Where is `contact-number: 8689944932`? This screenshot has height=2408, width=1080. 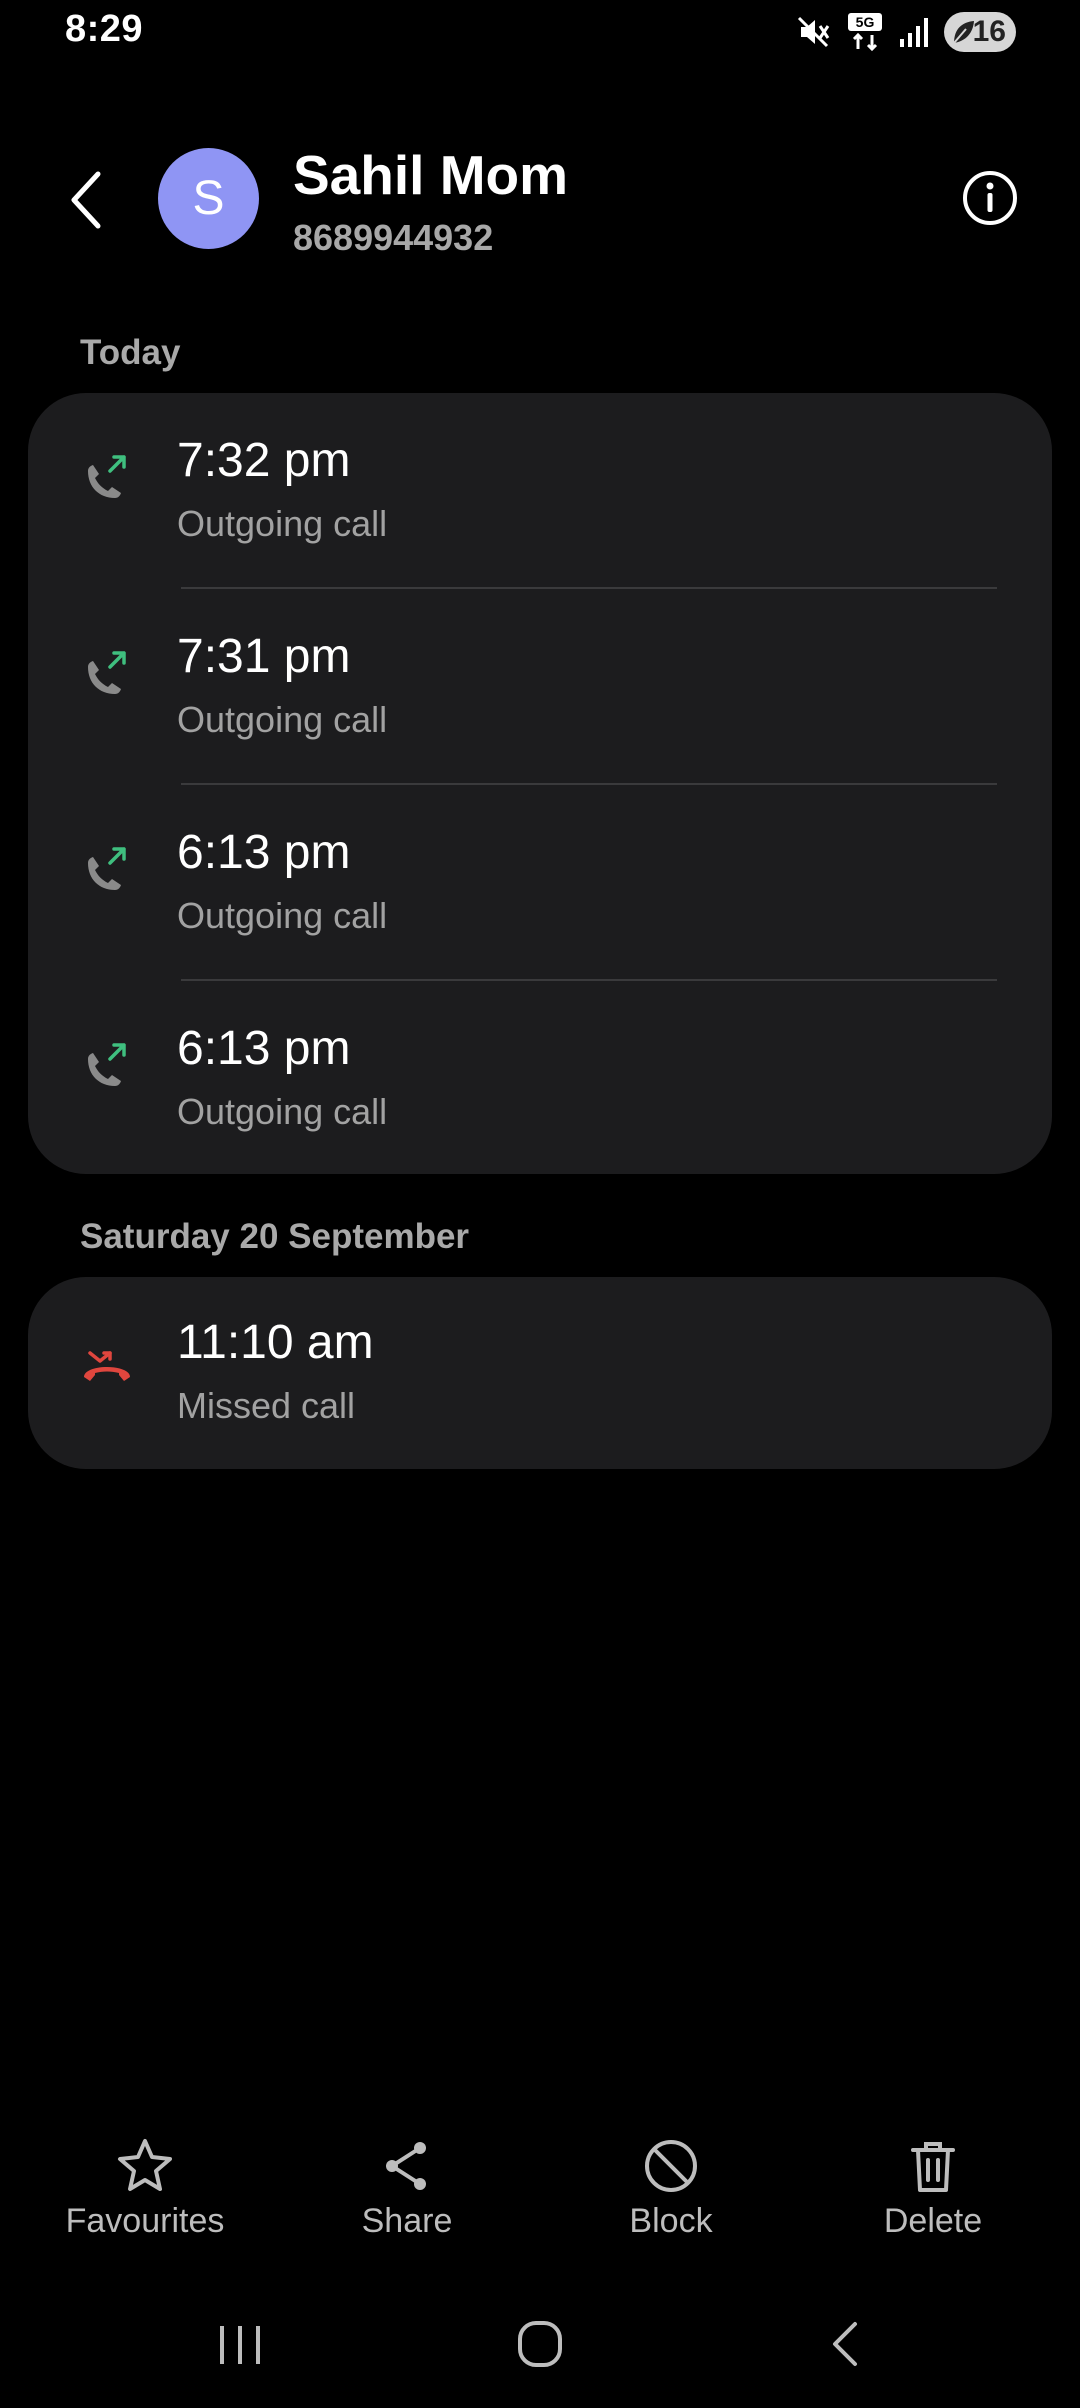
contact-number: 8689944932 is located at coordinates (393, 237).